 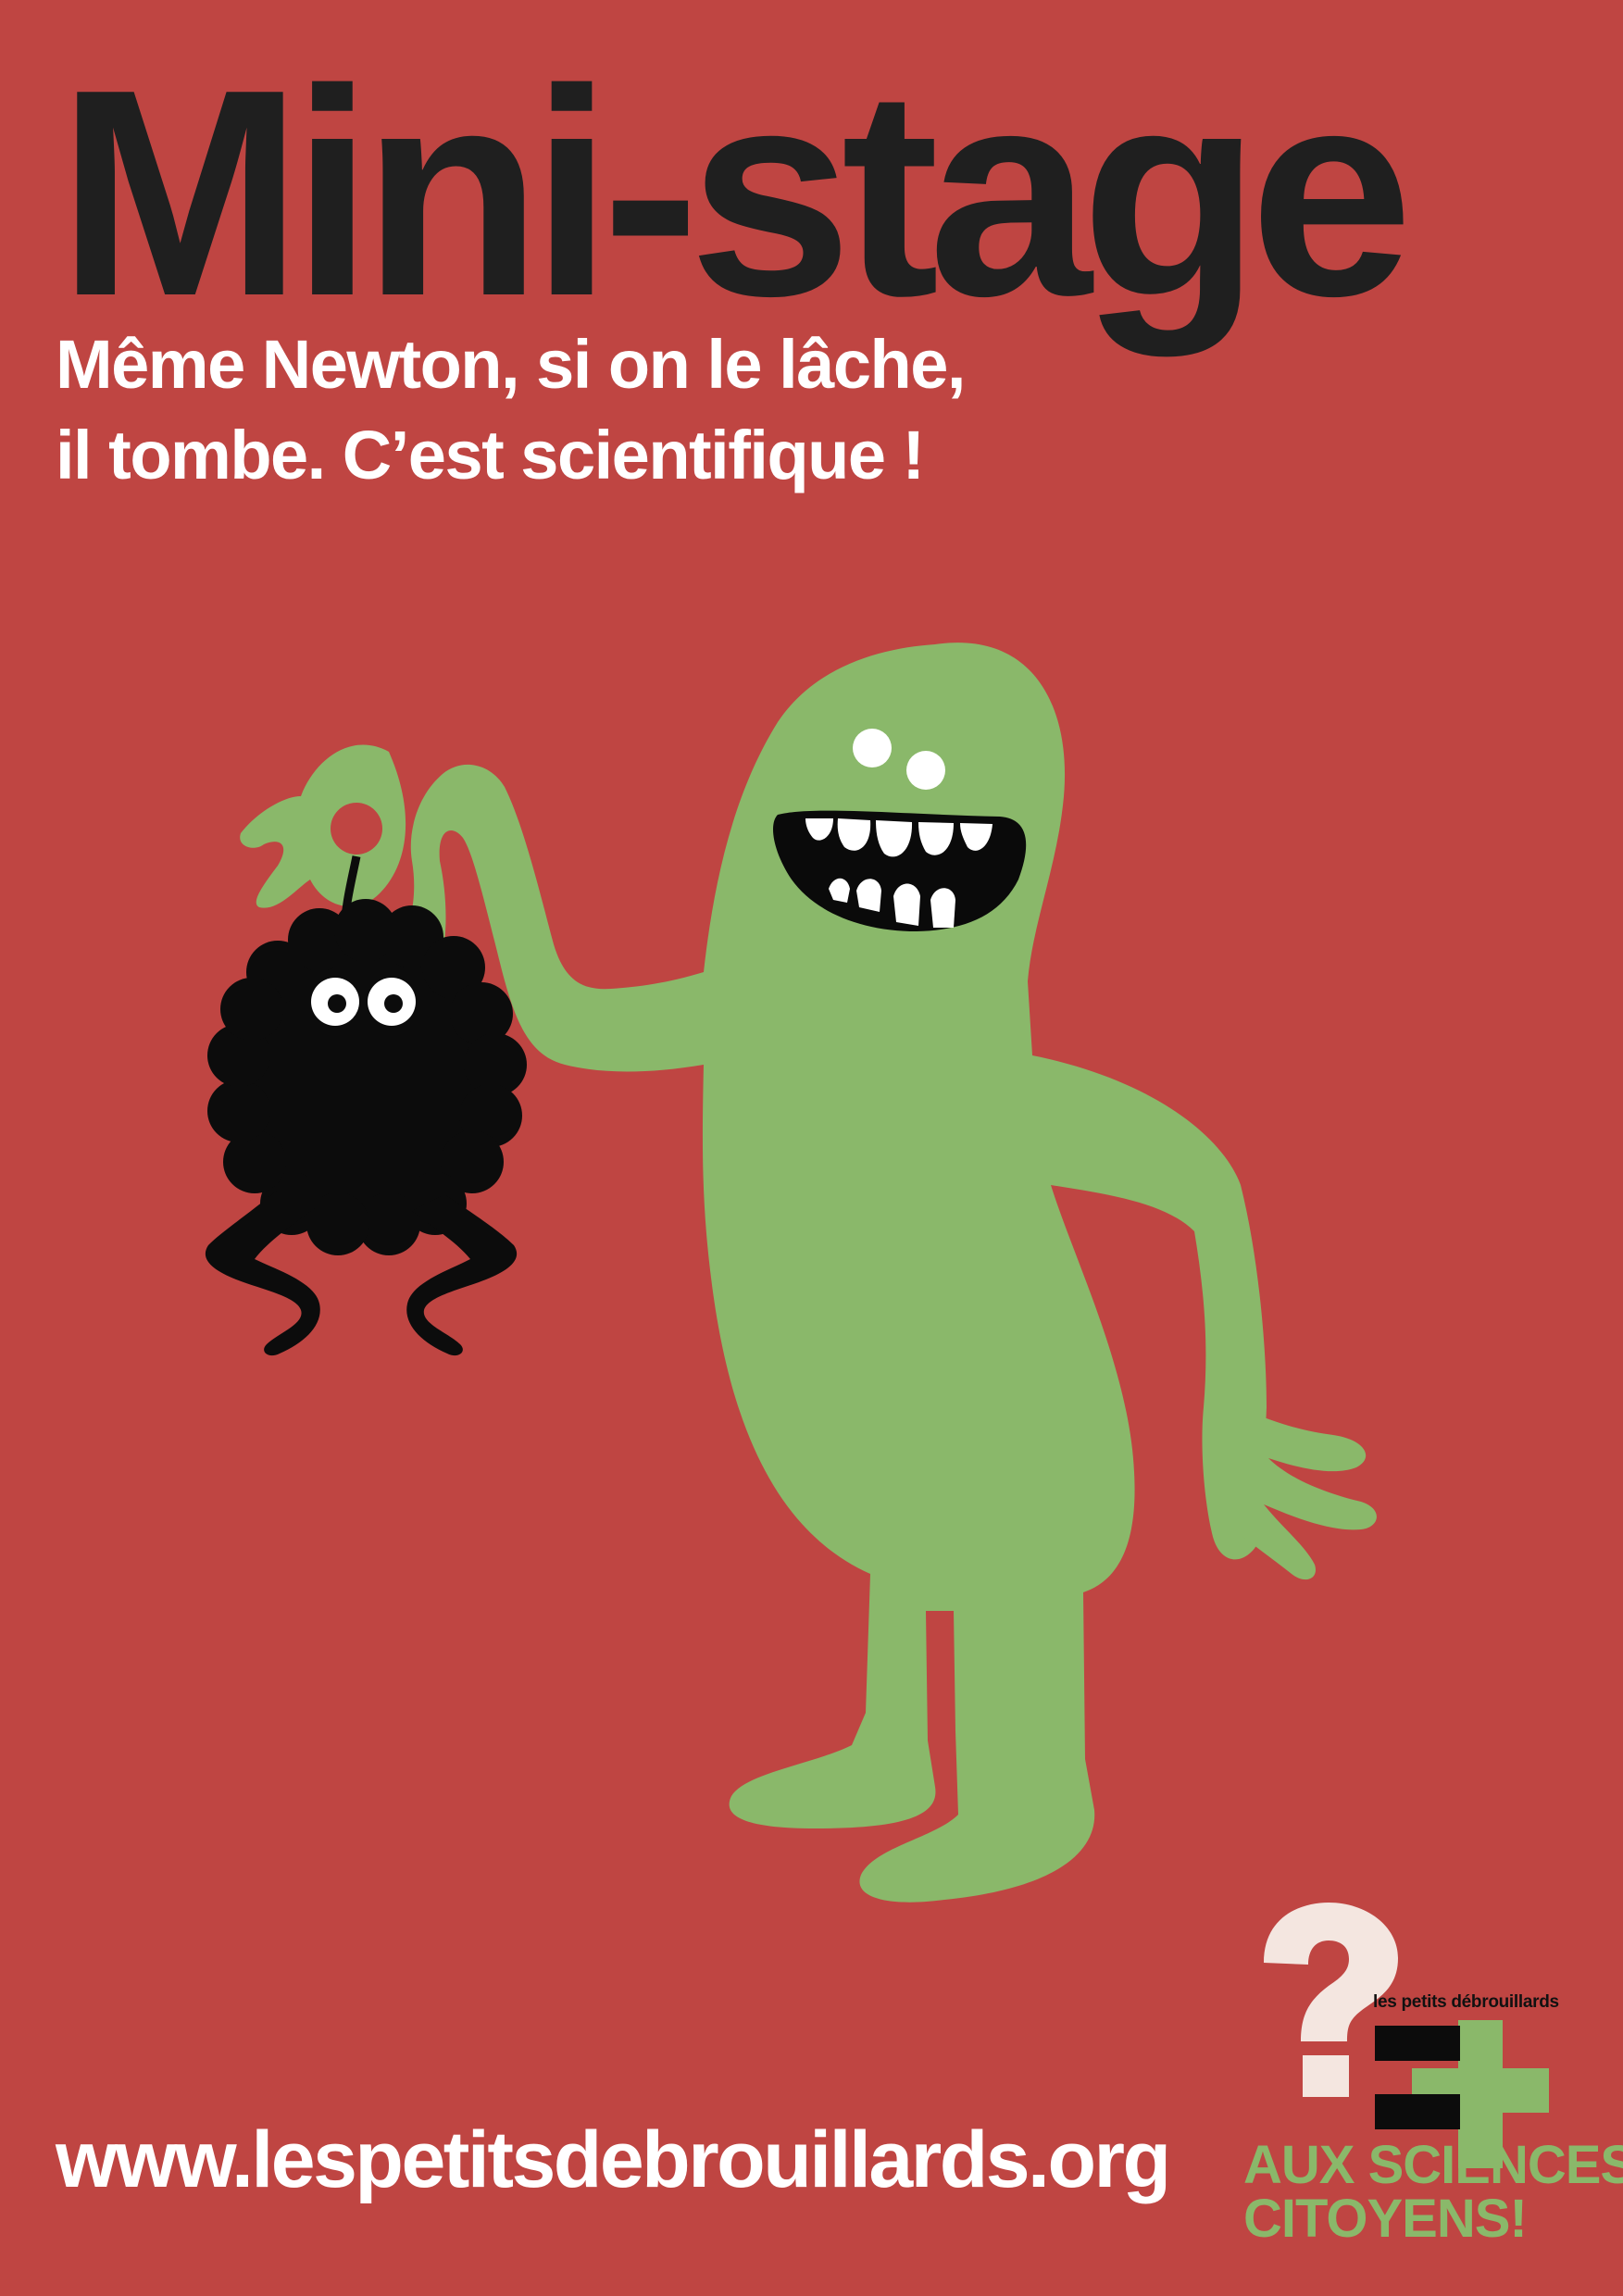 I want to click on logo-tagline-line-1: AUX SCIENCES, so click(x=1433, y=2165).